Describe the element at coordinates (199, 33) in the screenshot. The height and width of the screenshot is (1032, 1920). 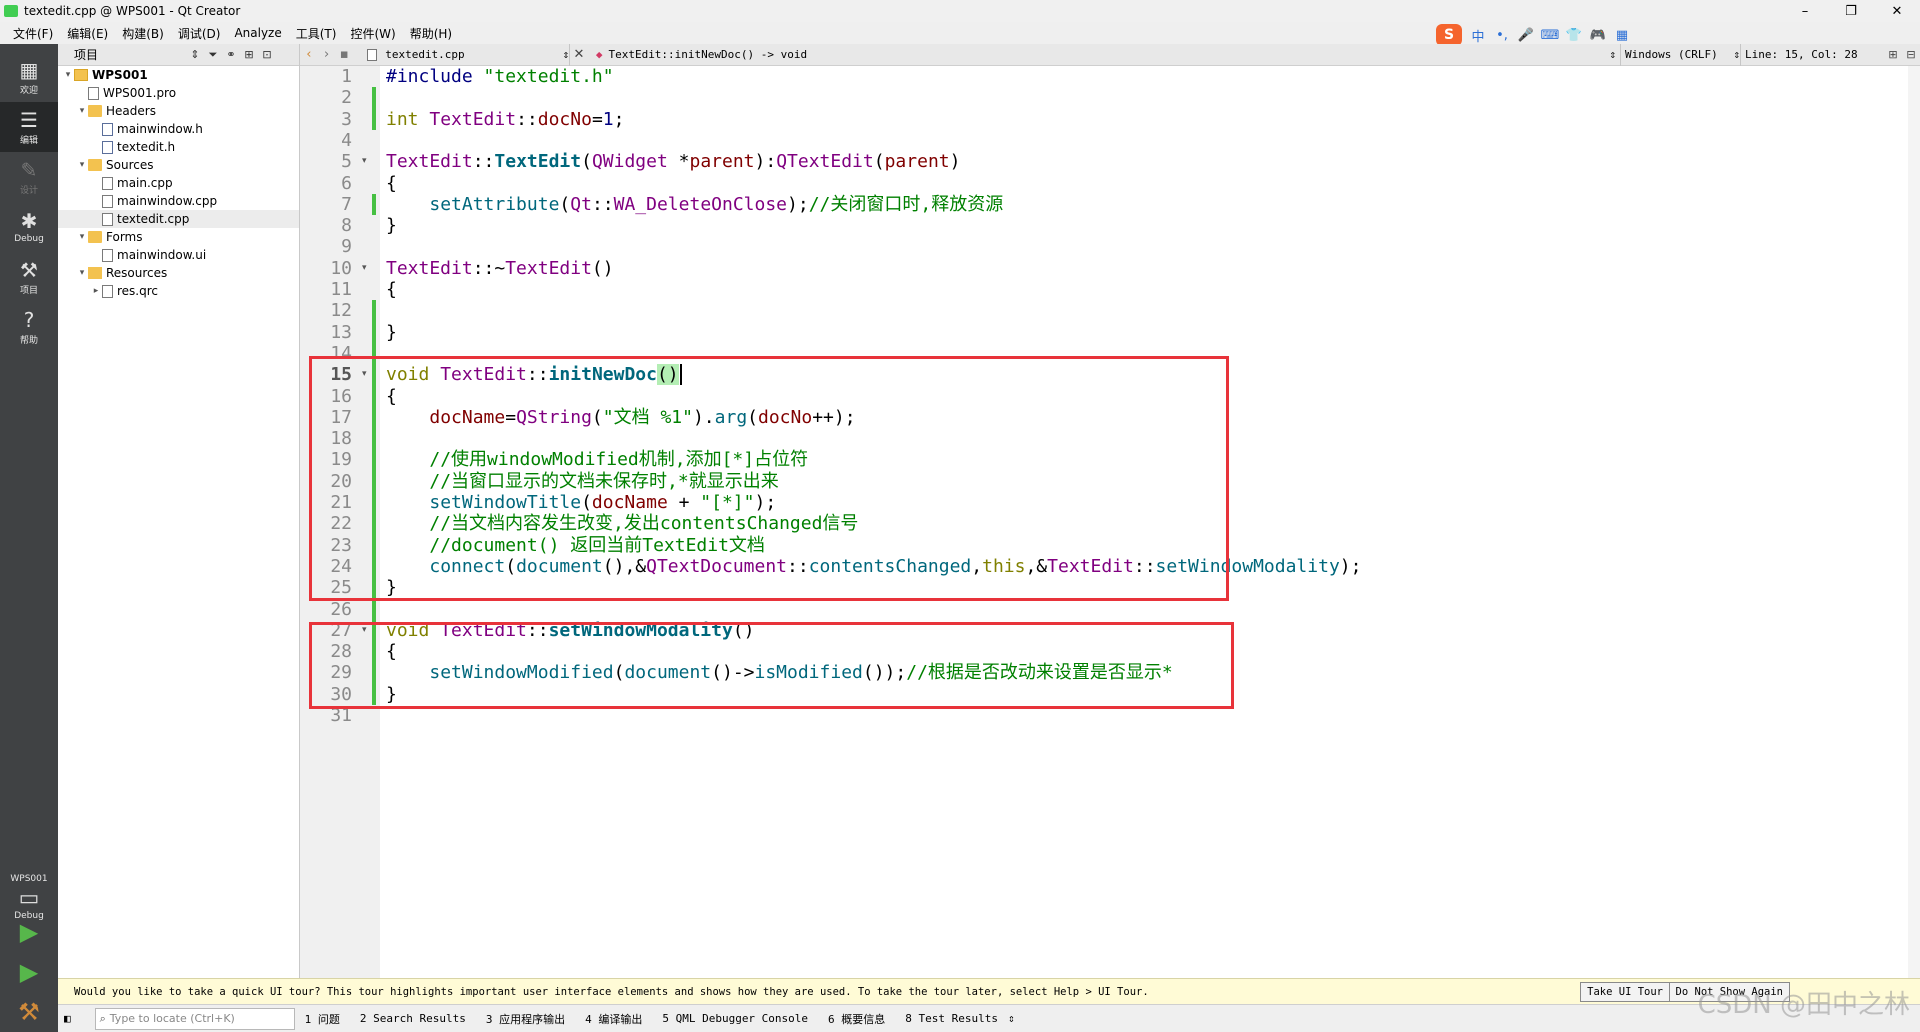
I see `menu-debug: 调试(D)` at that location.